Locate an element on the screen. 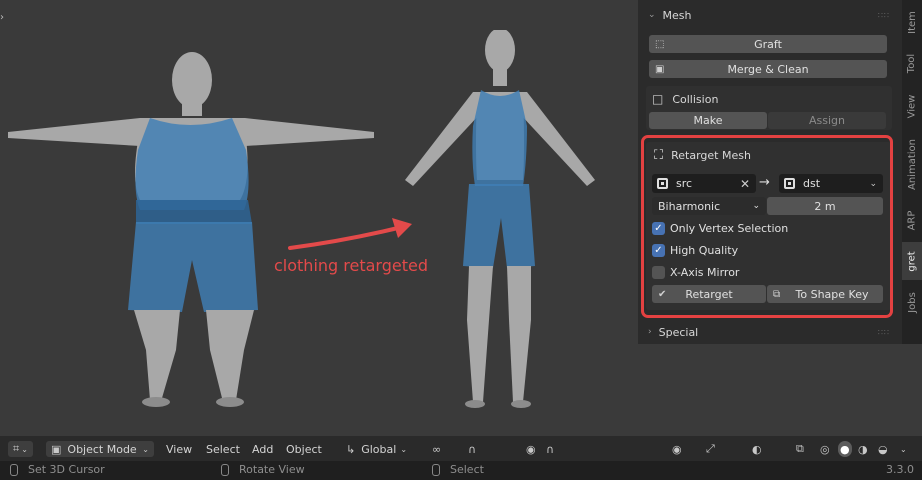 This screenshot has width=922, height=480. orientation-dropdown: ↳ Global ⌄ is located at coordinates (376, 449).